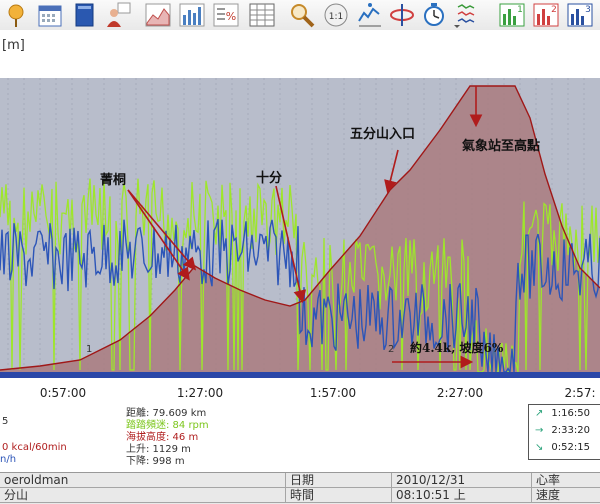  Describe the element at coordinates (570, 430) in the screenshot. I see `zone-time: 2:33:20` at that location.